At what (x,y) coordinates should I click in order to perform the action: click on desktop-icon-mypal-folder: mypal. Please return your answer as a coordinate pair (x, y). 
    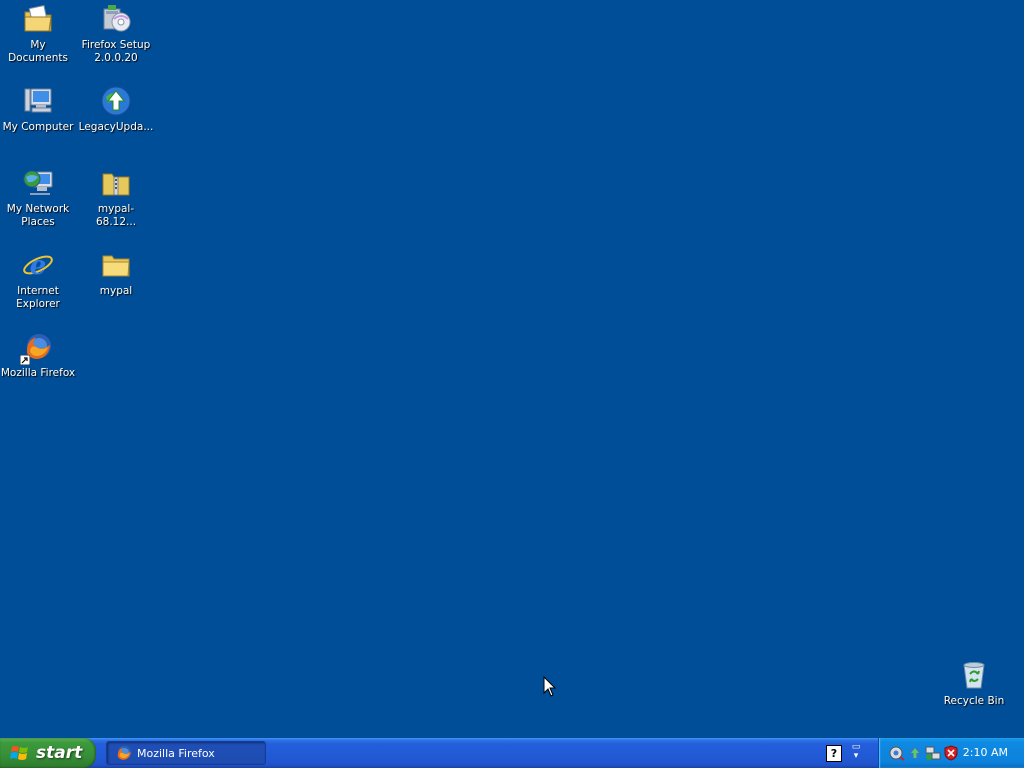
    Looking at the image, I should click on (116, 273).